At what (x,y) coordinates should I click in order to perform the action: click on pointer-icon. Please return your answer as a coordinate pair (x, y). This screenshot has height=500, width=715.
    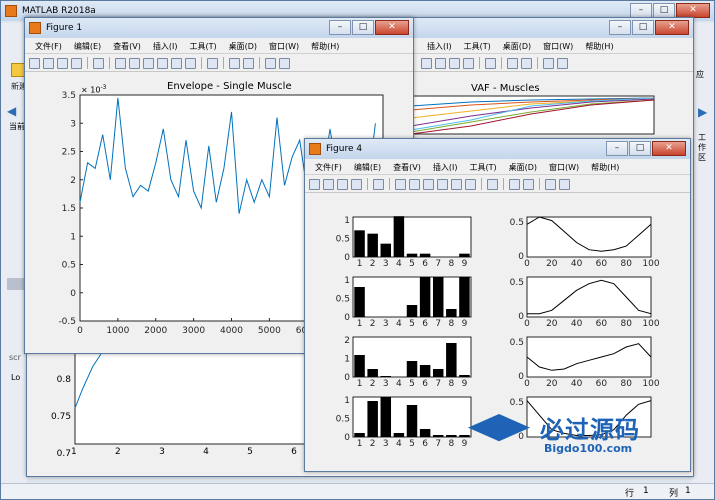
    Looking at the image, I should click on (98, 63).